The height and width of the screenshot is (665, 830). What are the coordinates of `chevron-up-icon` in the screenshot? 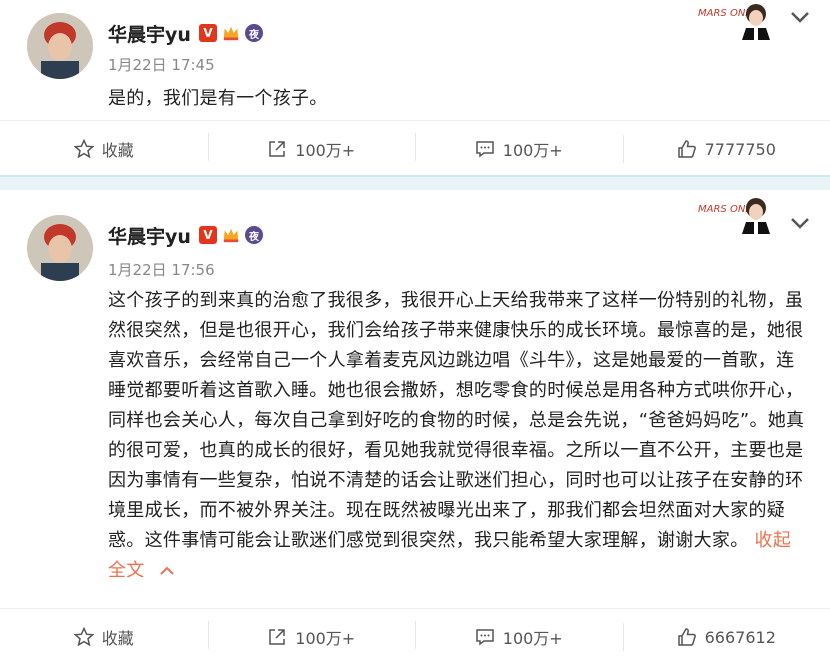 It's located at (167, 571).